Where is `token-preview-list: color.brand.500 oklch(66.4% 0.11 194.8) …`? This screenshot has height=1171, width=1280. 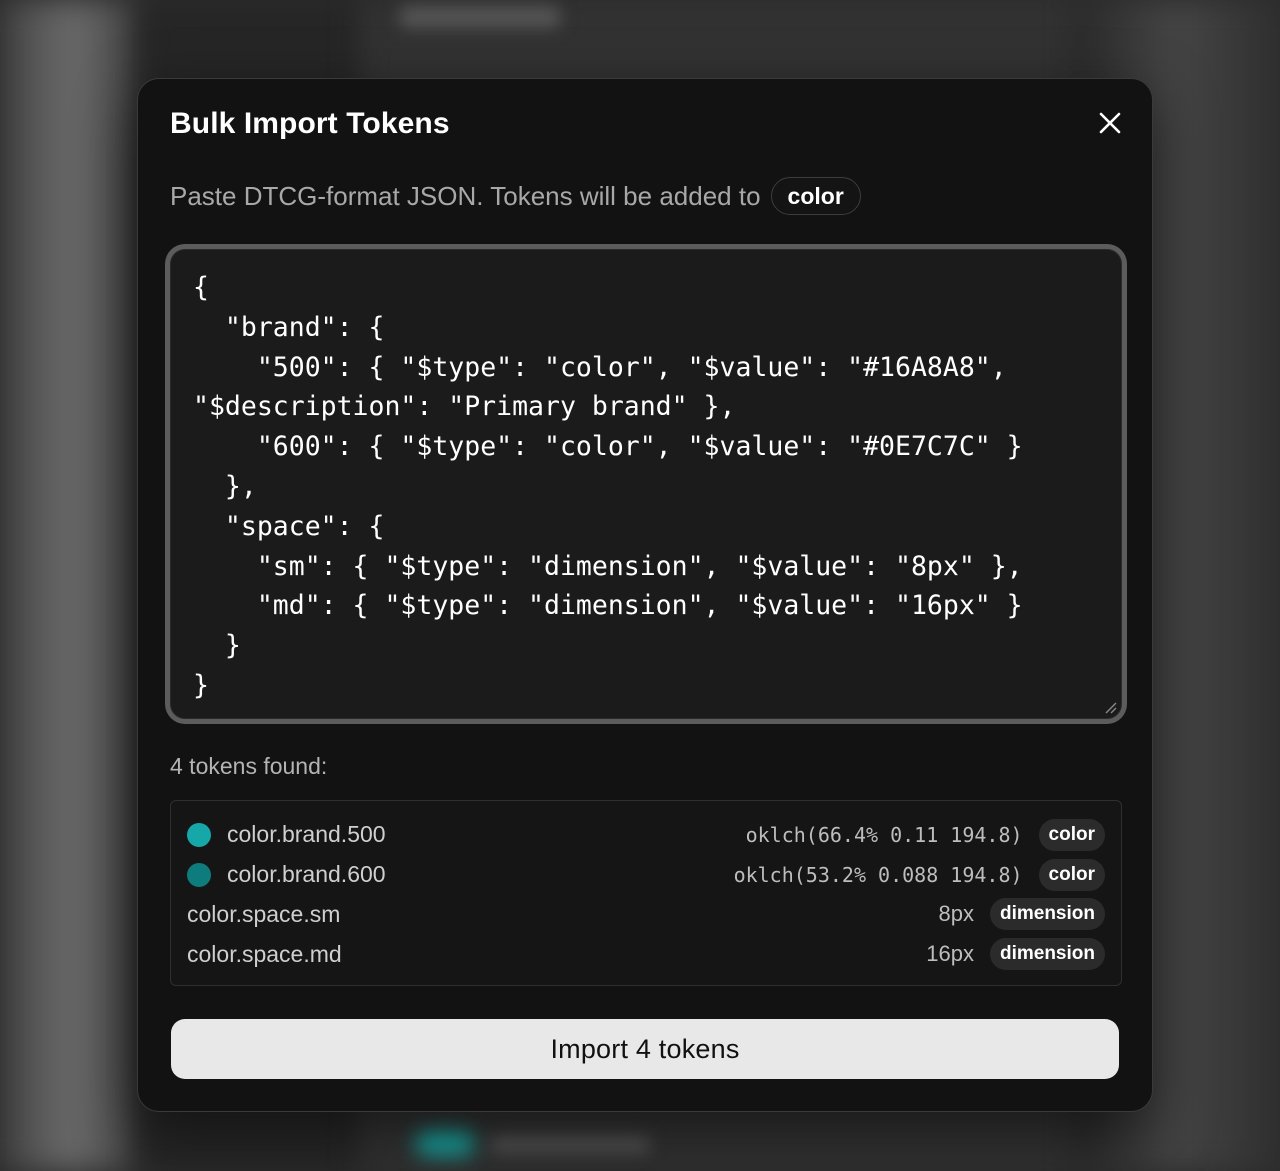
token-preview-list: color.brand.500 oklch(66.4% 0.11 194.8) … is located at coordinates (646, 893).